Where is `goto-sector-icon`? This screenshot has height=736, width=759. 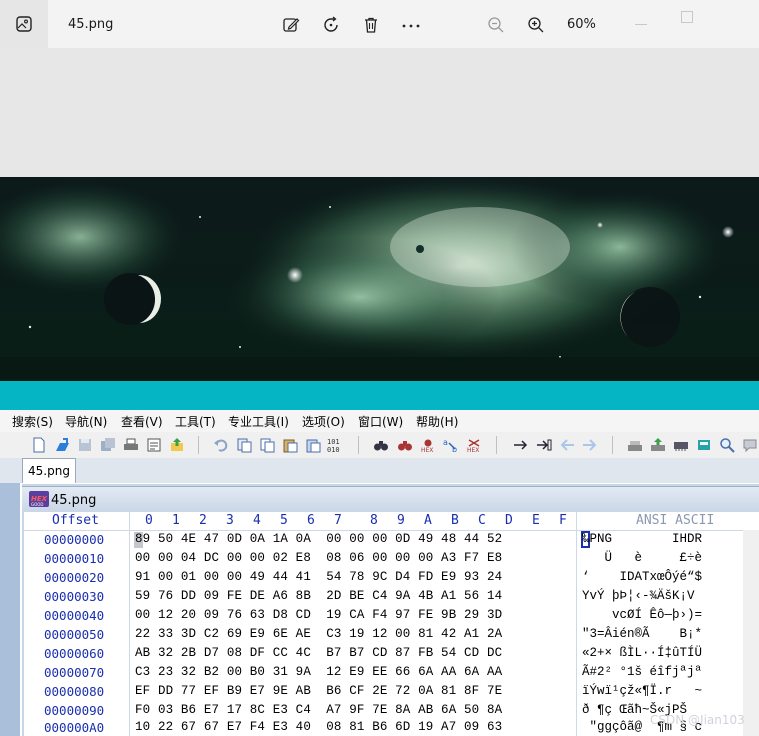 goto-sector-icon is located at coordinates (544, 445).